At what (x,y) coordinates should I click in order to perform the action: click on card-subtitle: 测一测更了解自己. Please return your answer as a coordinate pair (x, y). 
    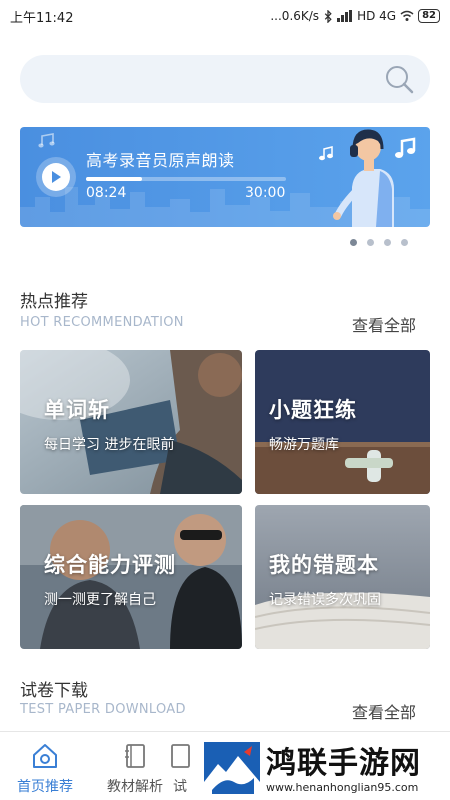
    Looking at the image, I should click on (100, 600).